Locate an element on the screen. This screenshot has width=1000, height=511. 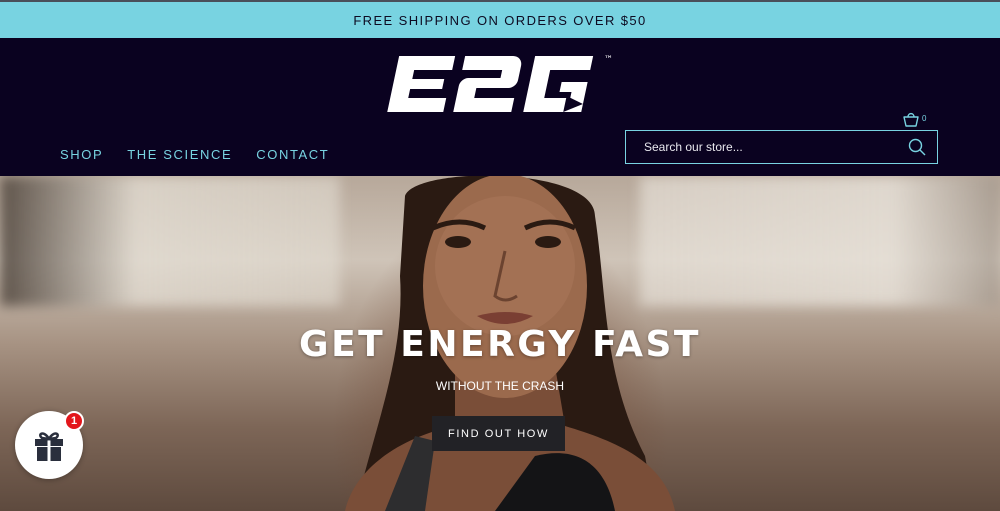
main-nav: SHOP THE SCIENCE CONTACT is located at coordinates (194, 154).